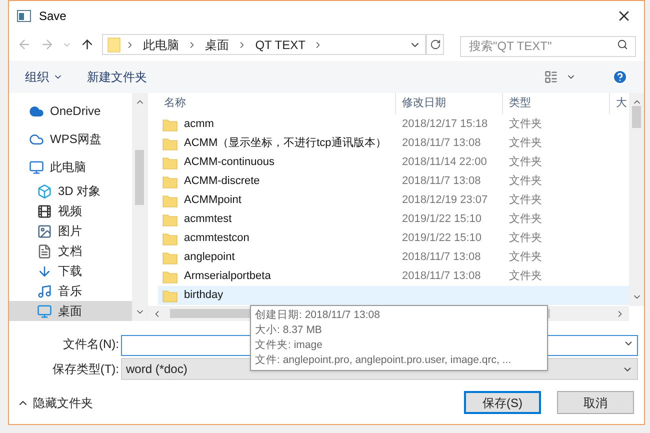  I want to click on tooltip-text: 文件夹: image, so click(288, 345).